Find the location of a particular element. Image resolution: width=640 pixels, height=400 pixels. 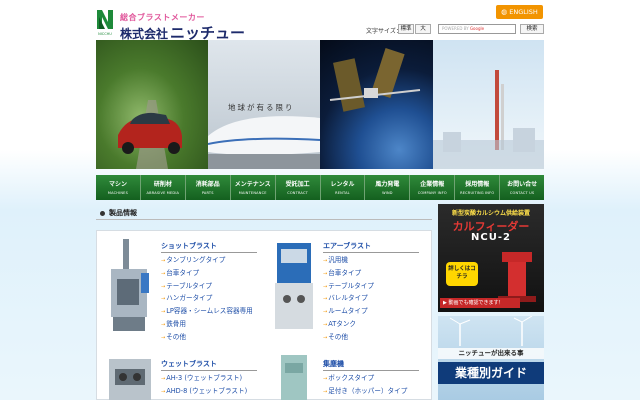

nav-item-parts: 消耗部品 PARTS is located at coordinates (208, 187).